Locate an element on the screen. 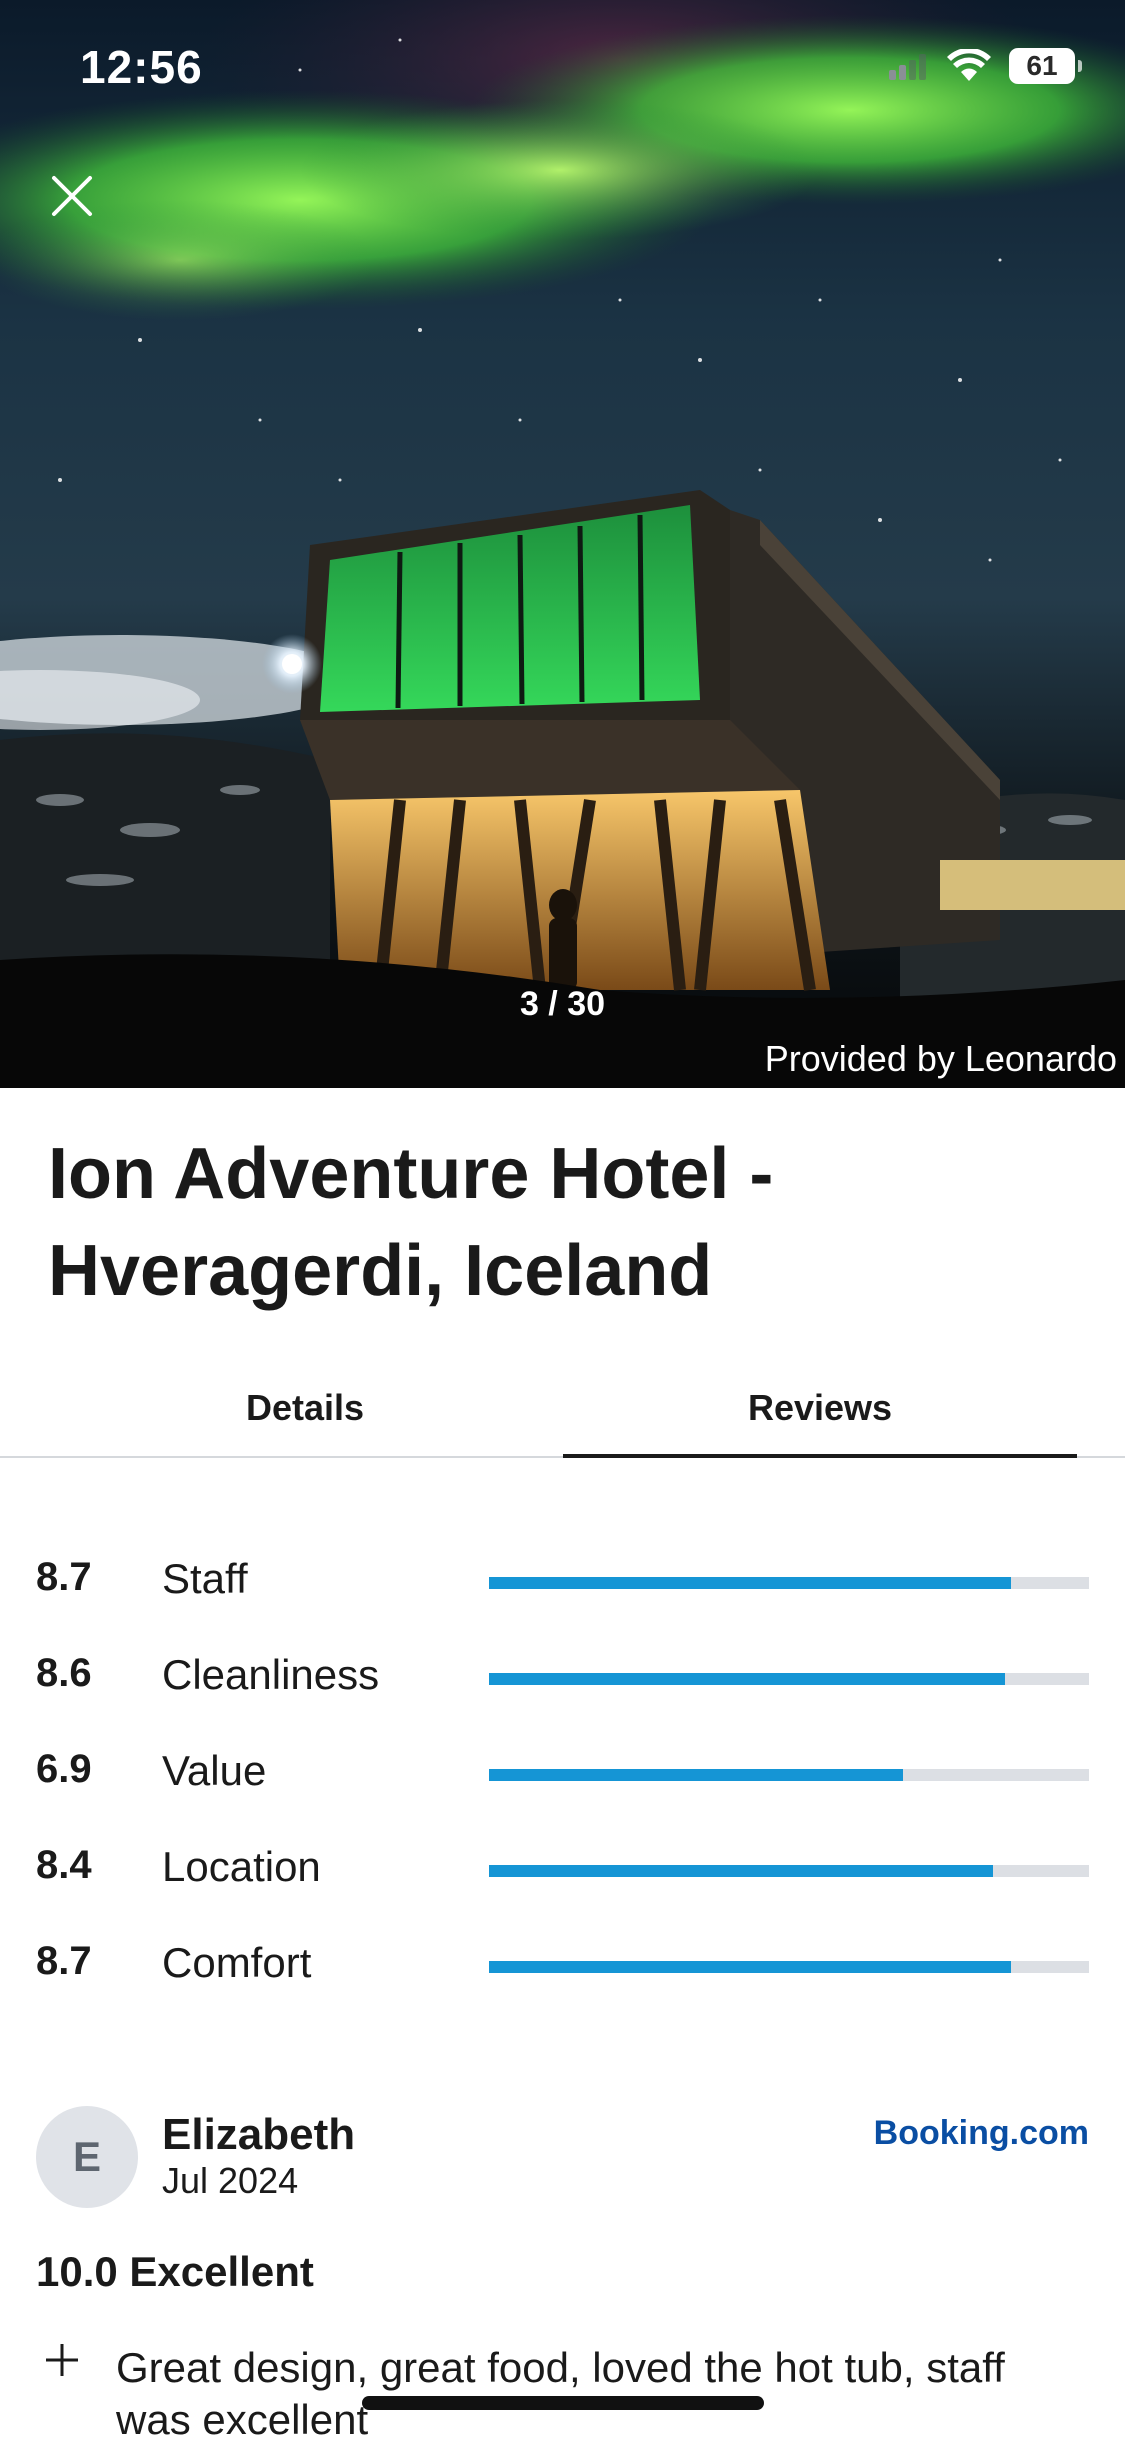 The image size is (1125, 2446). battery-indicator: 61 is located at coordinates (1045, 66).